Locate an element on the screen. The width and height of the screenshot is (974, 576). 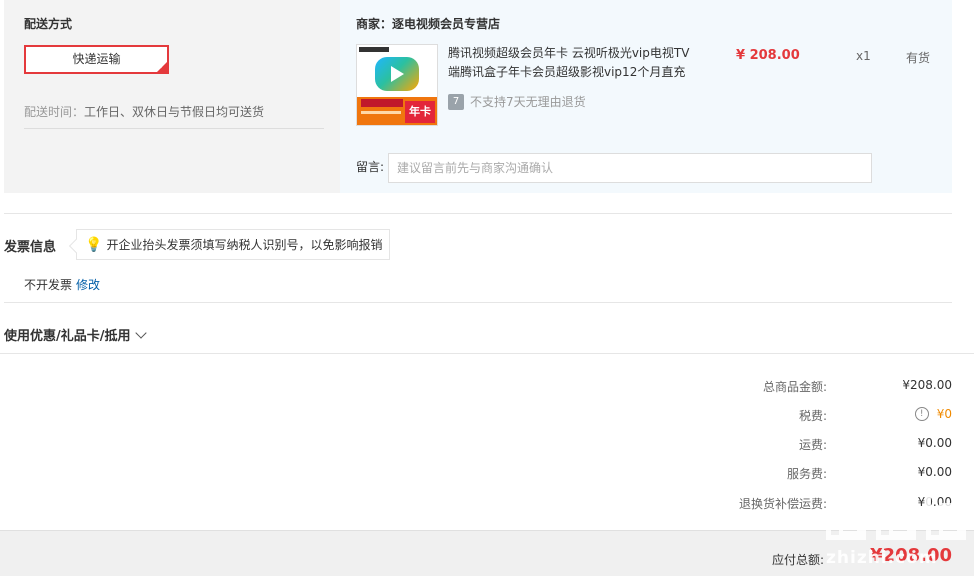
summary-return-ship-row: 退换货补偿运费: ¥0.00 is located at coordinates (802, 505).